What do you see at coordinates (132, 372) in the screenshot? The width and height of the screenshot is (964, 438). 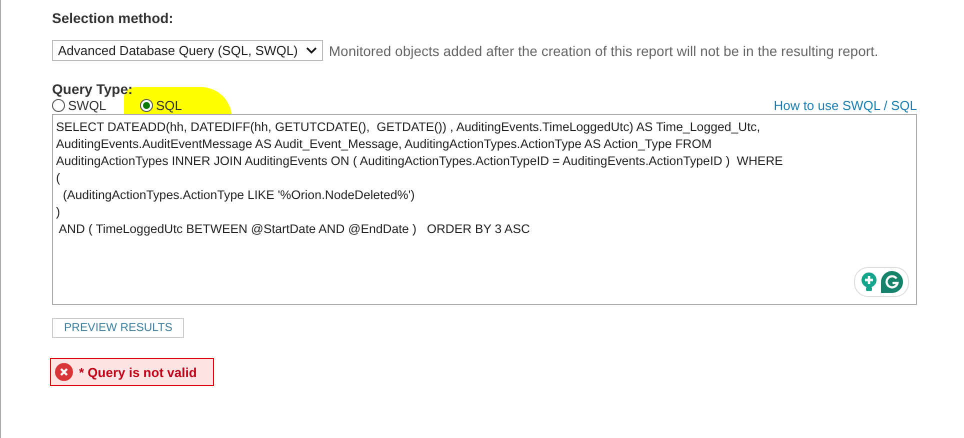 I see `error-message: * Query is not valid` at bounding box center [132, 372].